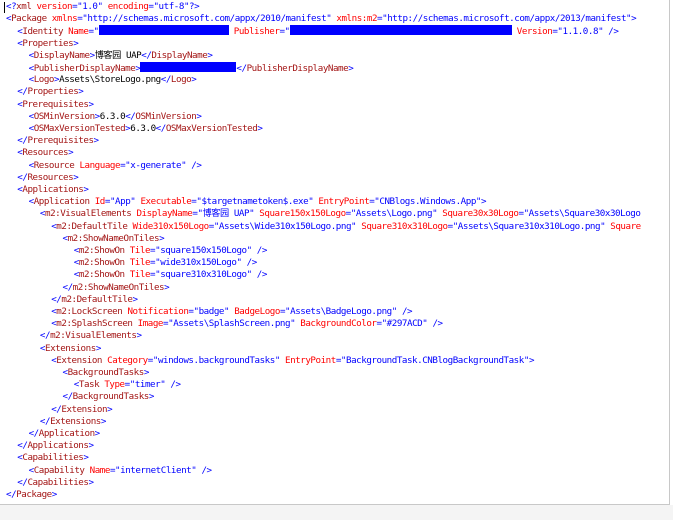 The height and width of the screenshot is (520, 673). I want to click on xml-attribute-name: xmlns:m2, so click(357, 19).